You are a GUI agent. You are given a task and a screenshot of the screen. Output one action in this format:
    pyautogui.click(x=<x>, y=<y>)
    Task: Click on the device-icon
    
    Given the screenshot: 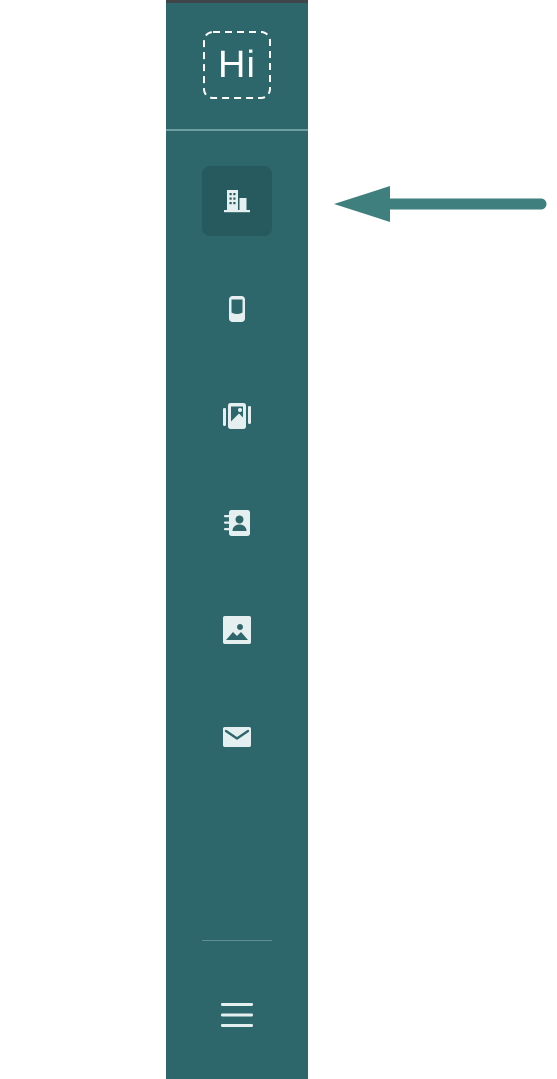 What is the action you would take?
    pyautogui.click(x=237, y=309)
    